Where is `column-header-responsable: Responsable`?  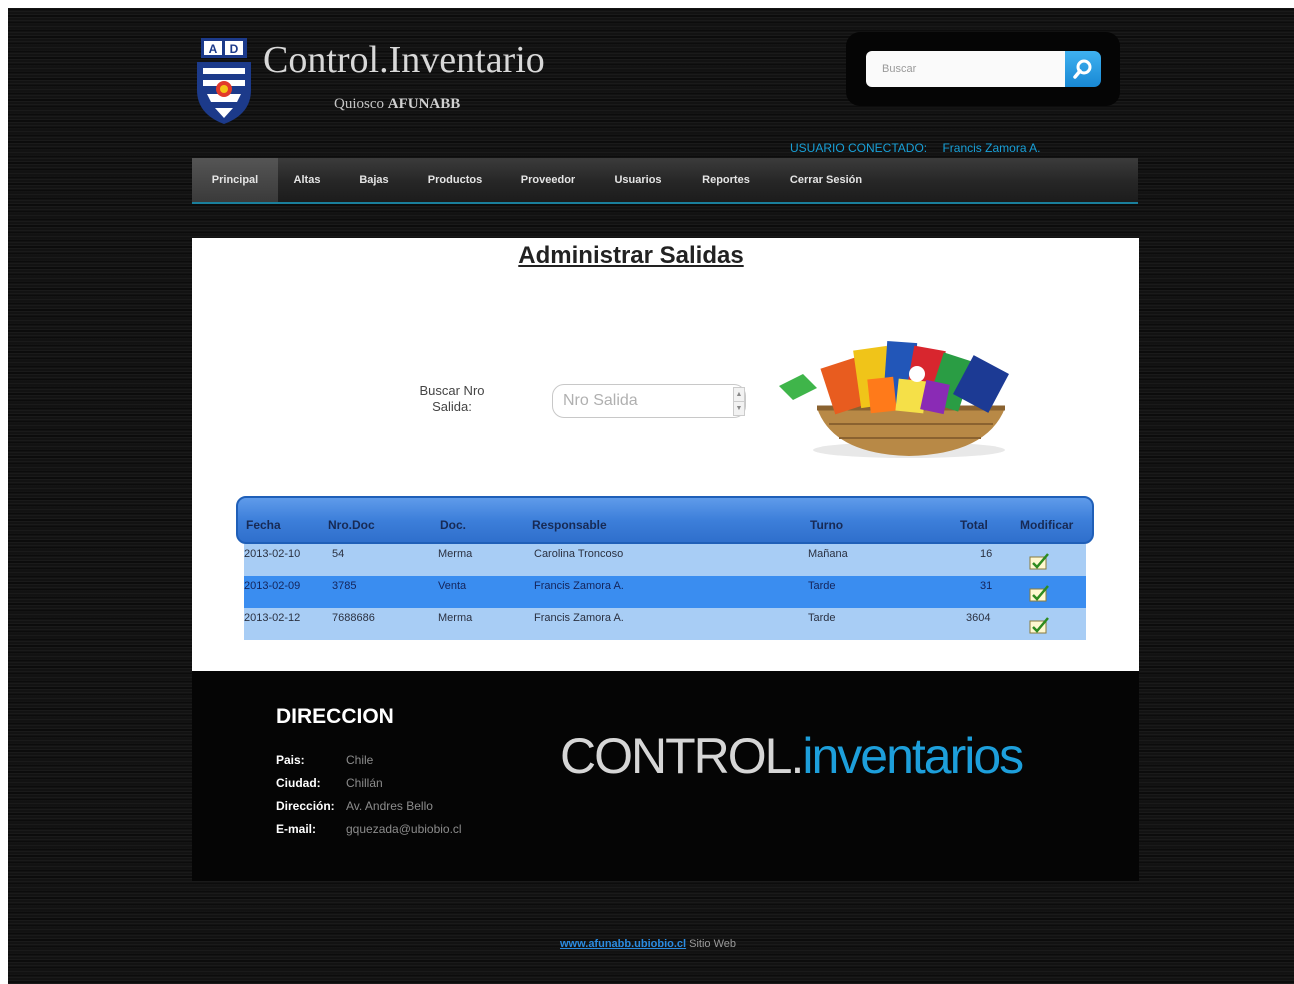 column-header-responsable: Responsable is located at coordinates (569, 525).